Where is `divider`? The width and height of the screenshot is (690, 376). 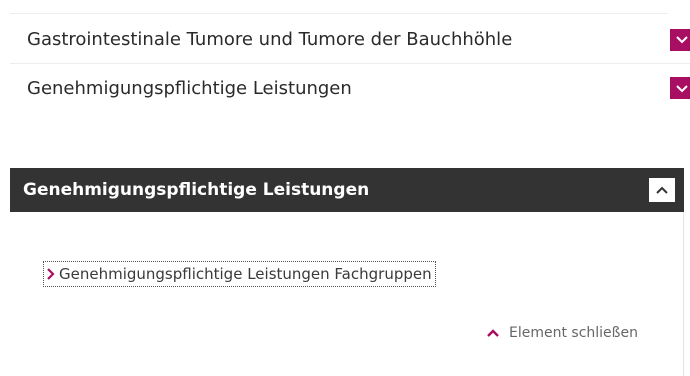
divider is located at coordinates (339, 13).